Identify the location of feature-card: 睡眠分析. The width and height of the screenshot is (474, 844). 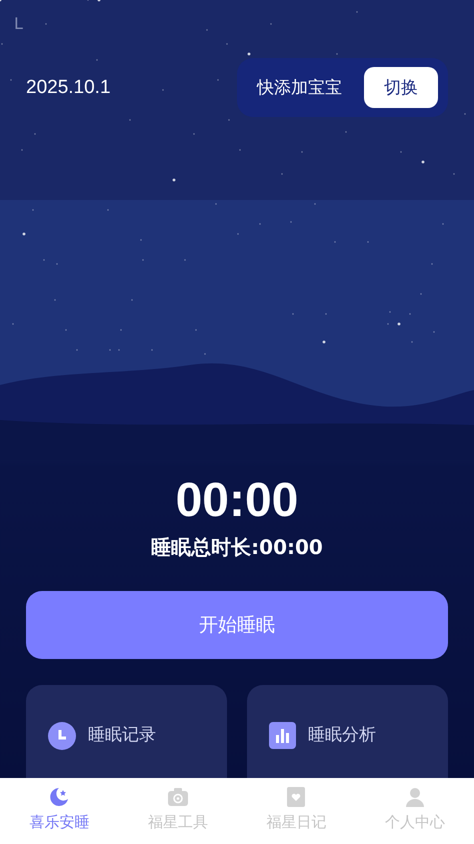
(347, 731).